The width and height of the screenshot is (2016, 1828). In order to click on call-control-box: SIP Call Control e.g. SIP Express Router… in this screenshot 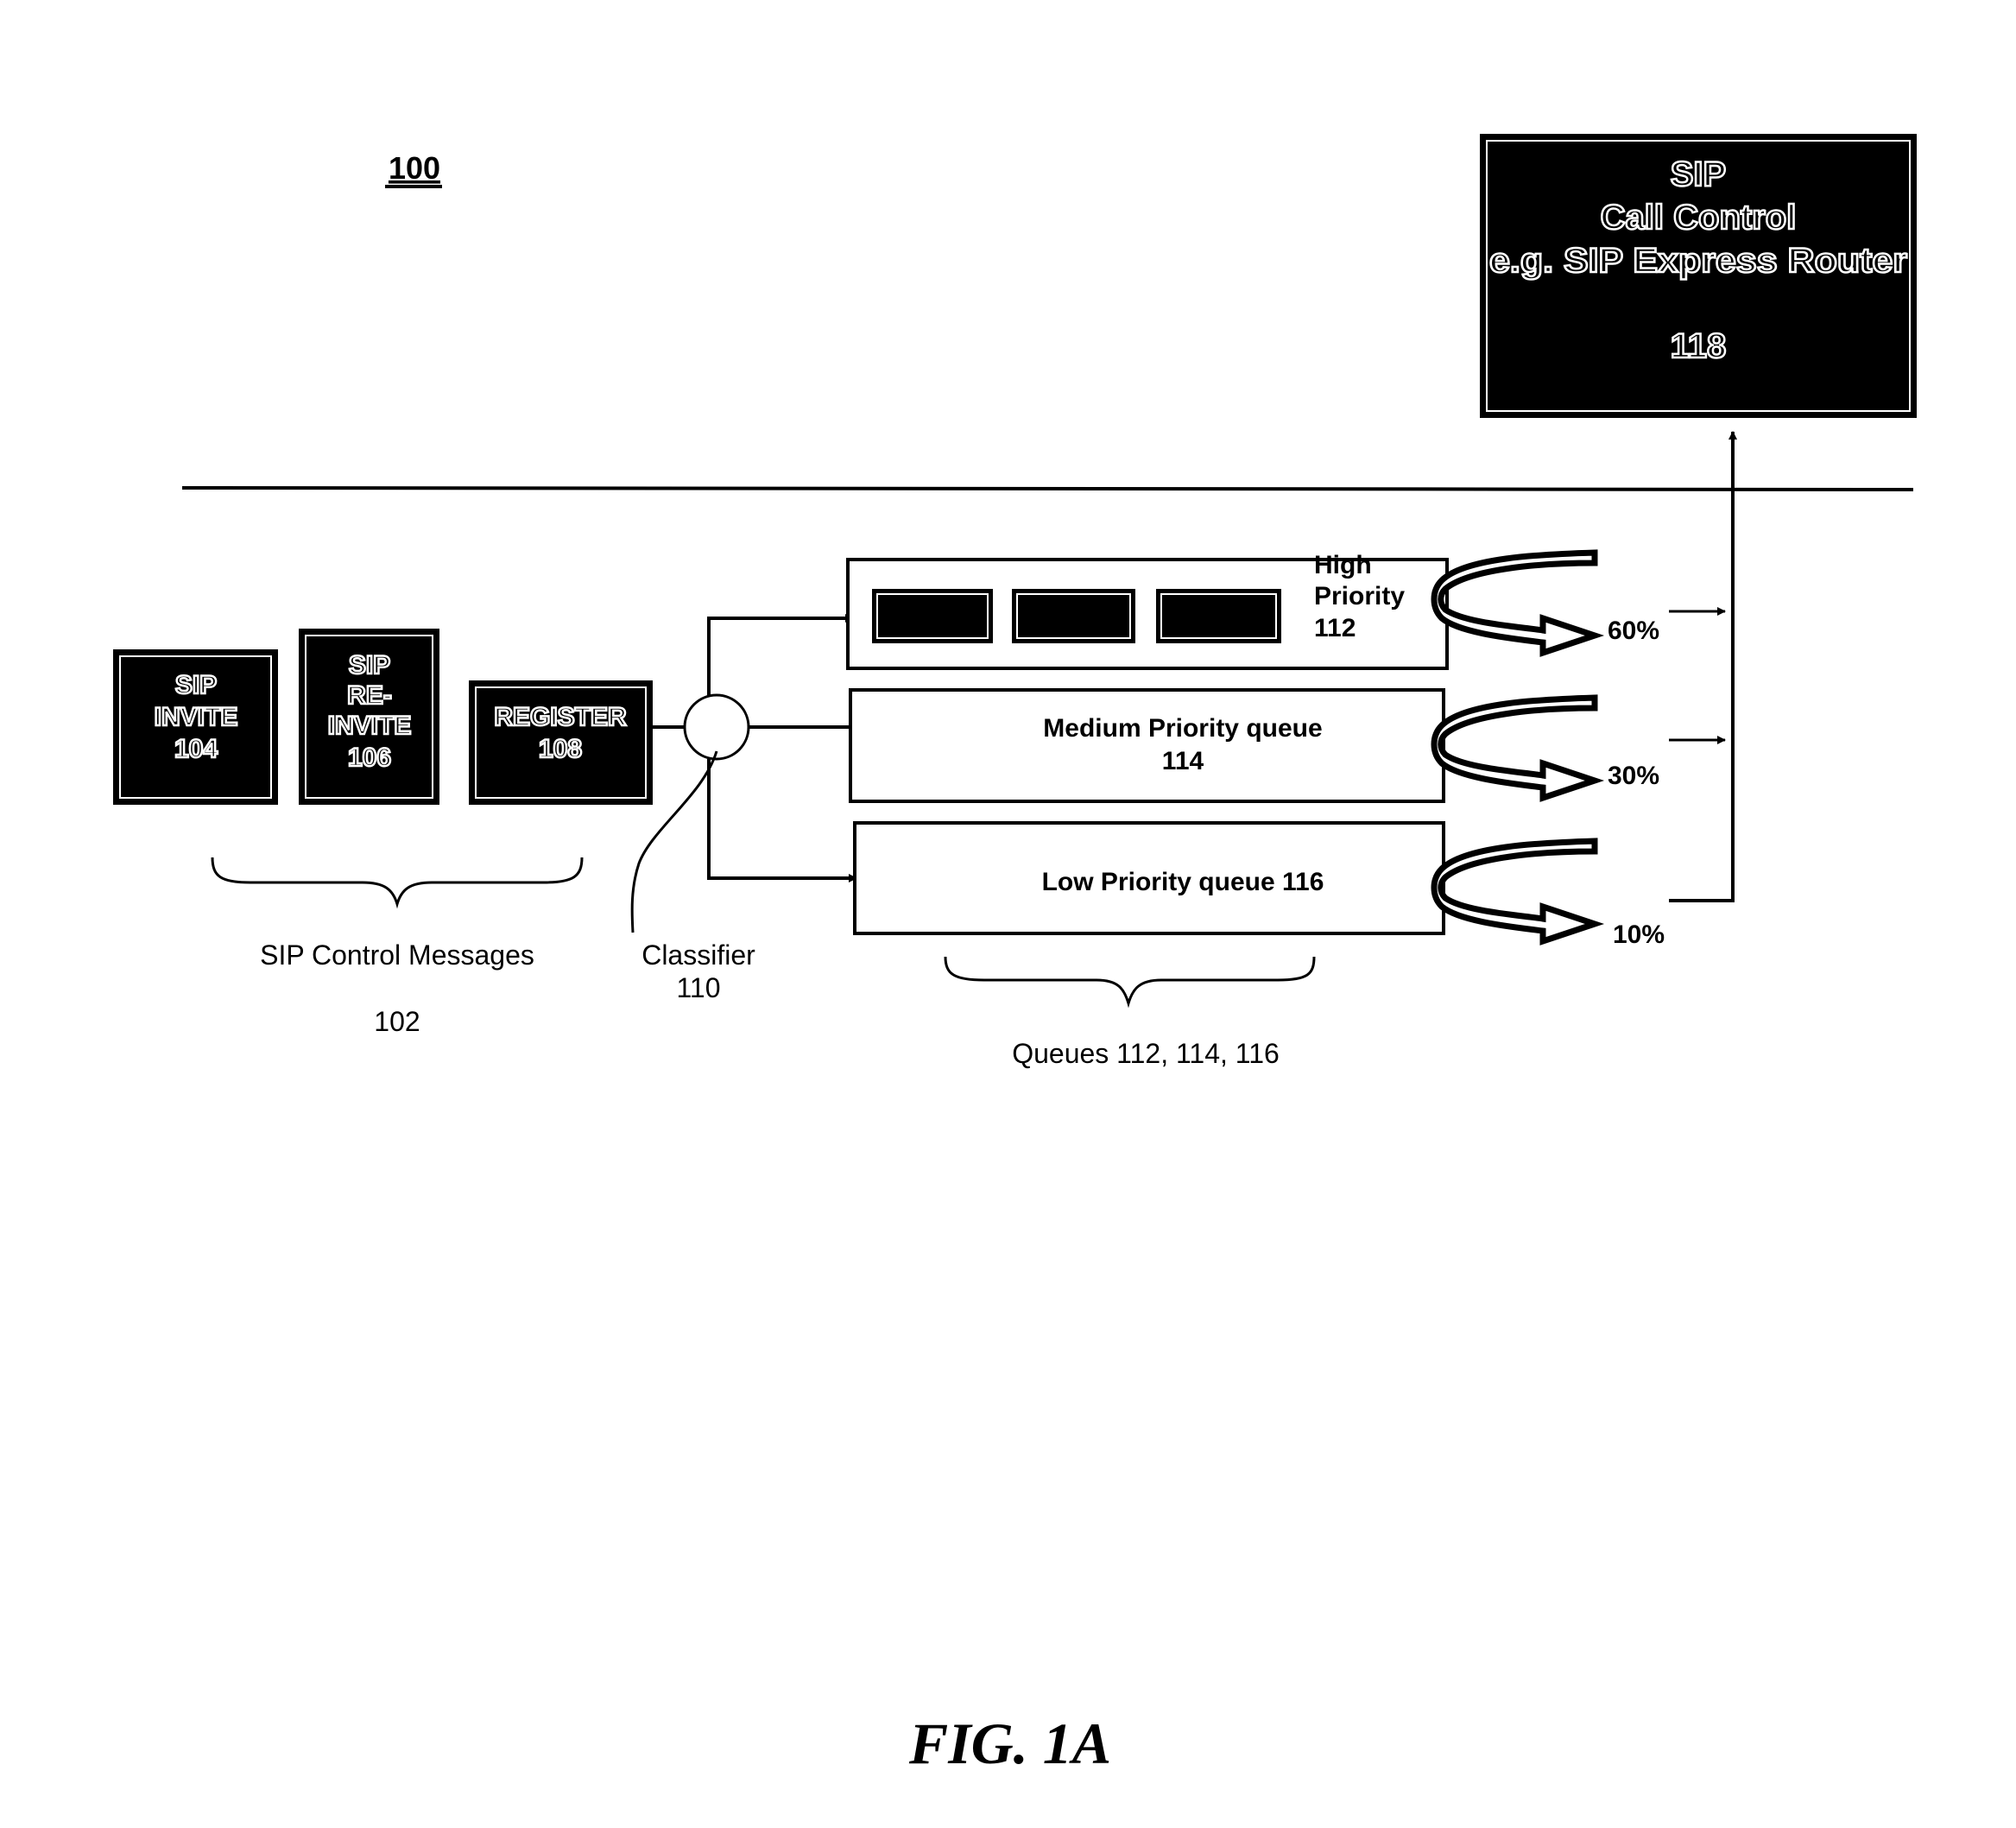, I will do `click(1698, 276)`.